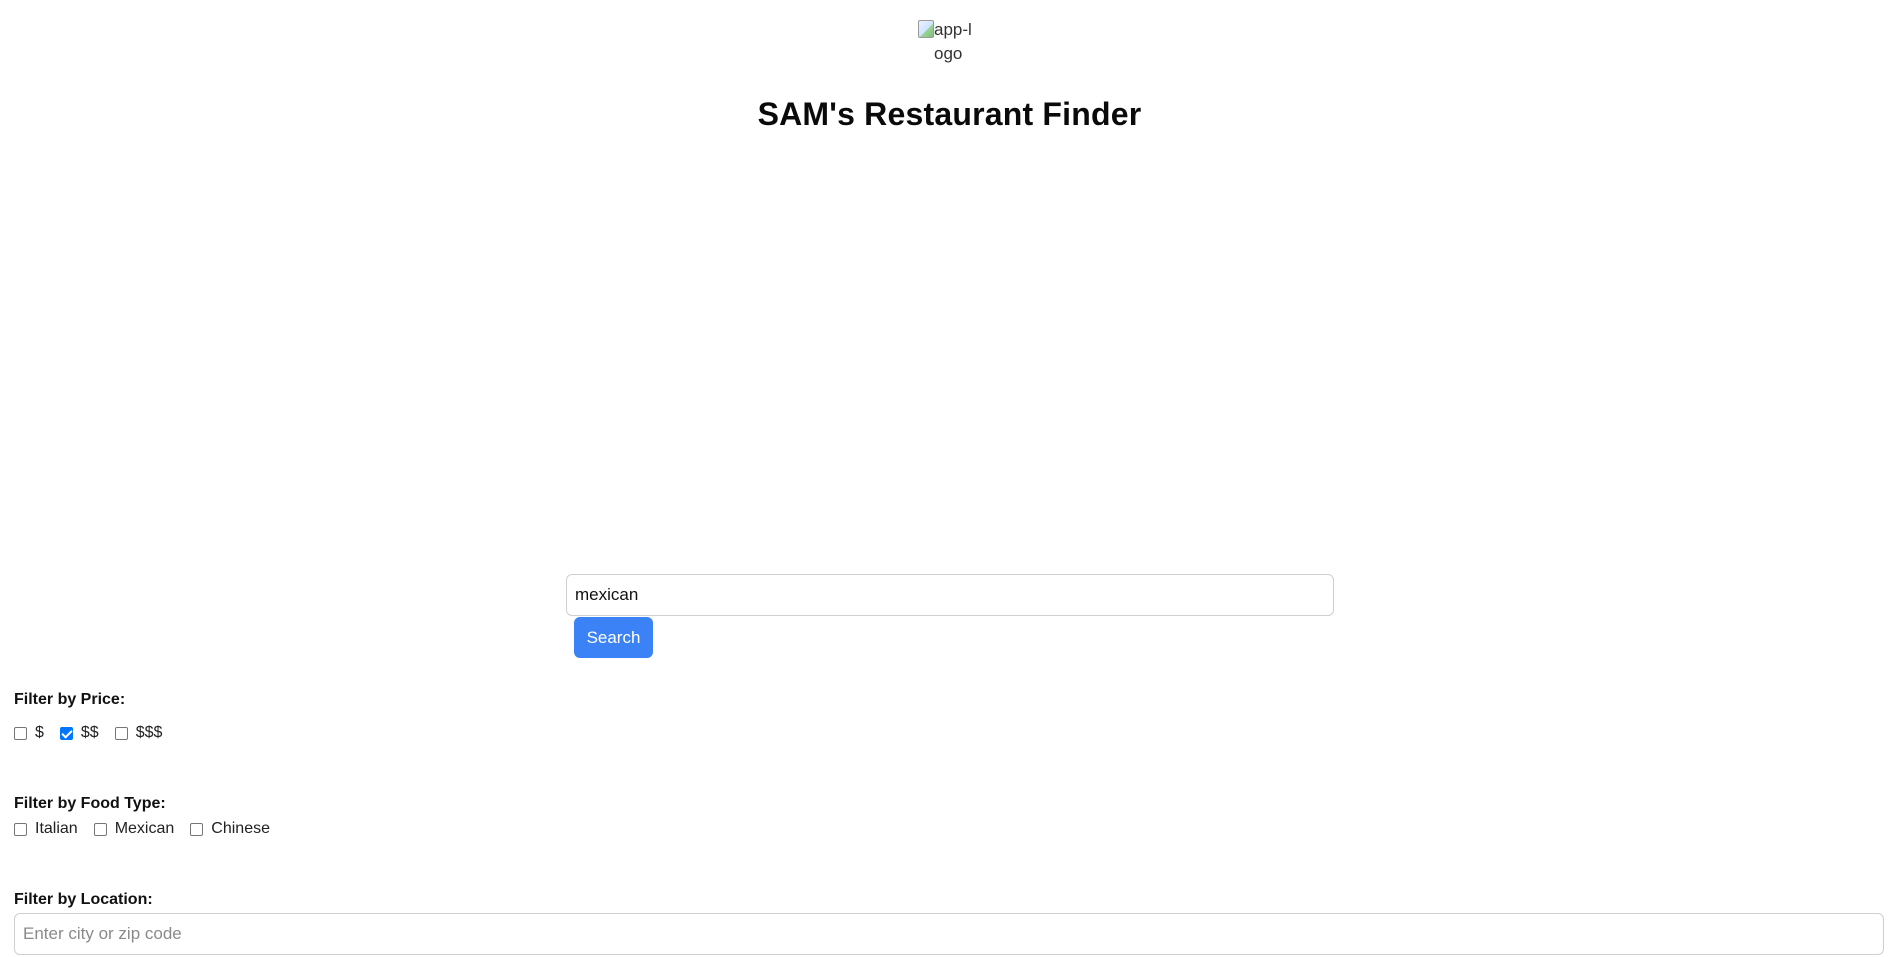 The width and height of the screenshot is (1899, 957). What do you see at coordinates (90, 803) in the screenshot?
I see `food-type-filter-label: Filter by Food Type:` at bounding box center [90, 803].